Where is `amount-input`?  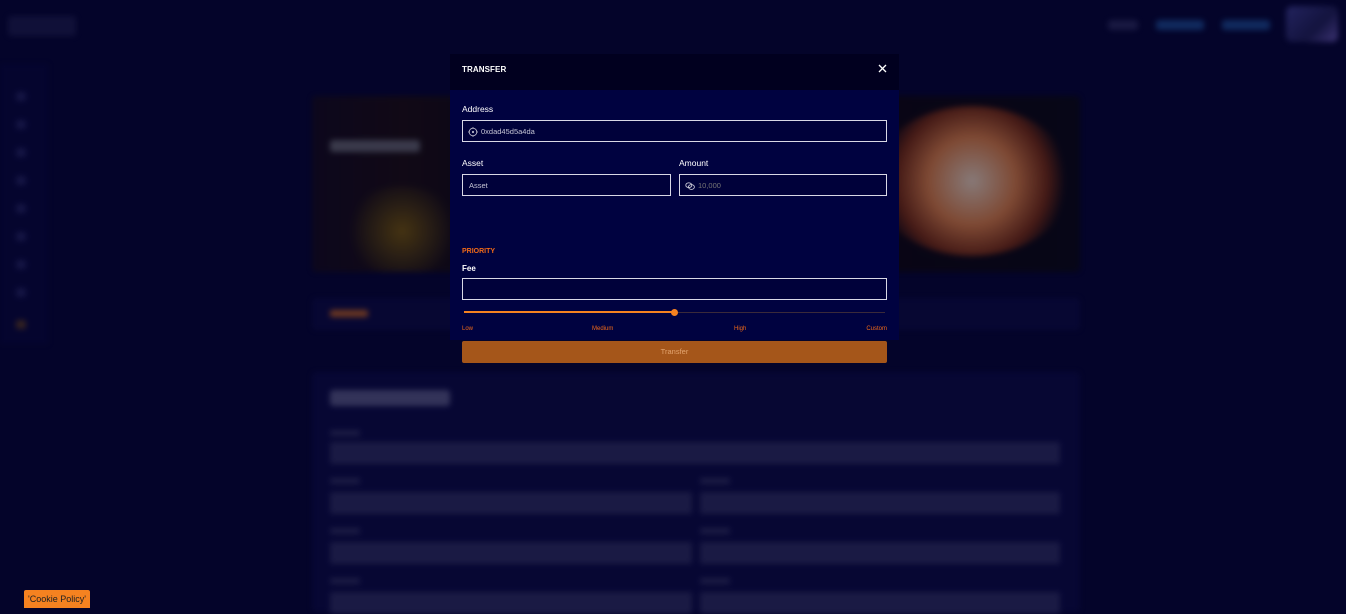 amount-input is located at coordinates (783, 185).